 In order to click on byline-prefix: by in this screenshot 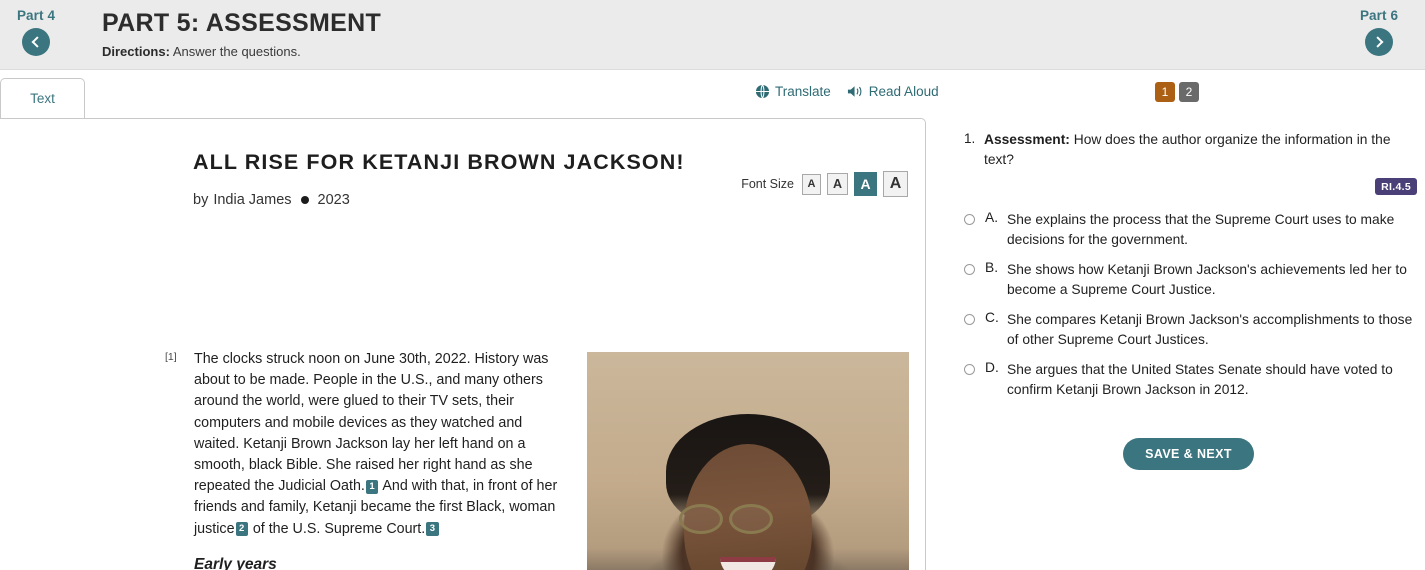, I will do `click(201, 200)`.